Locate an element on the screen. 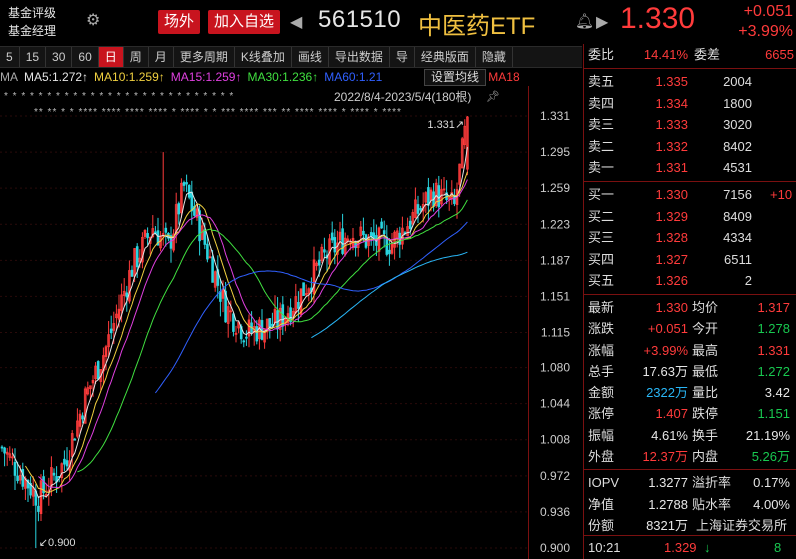 Image resolution: width=796 pixels, height=559 pixels. last-price: 1.330 is located at coordinates (658, 18).